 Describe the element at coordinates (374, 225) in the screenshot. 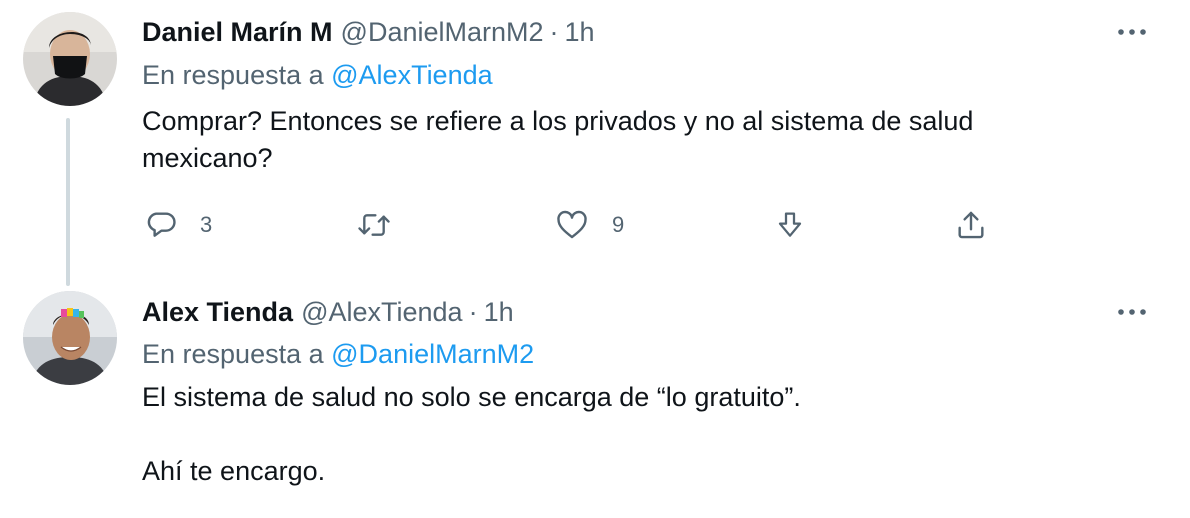

I see `retweet-icon` at that location.